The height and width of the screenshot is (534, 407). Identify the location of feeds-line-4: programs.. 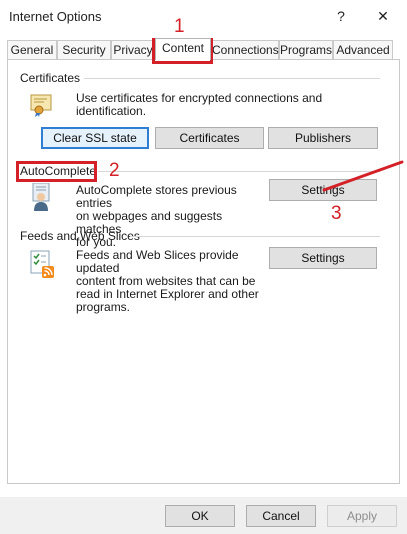
(103, 307).